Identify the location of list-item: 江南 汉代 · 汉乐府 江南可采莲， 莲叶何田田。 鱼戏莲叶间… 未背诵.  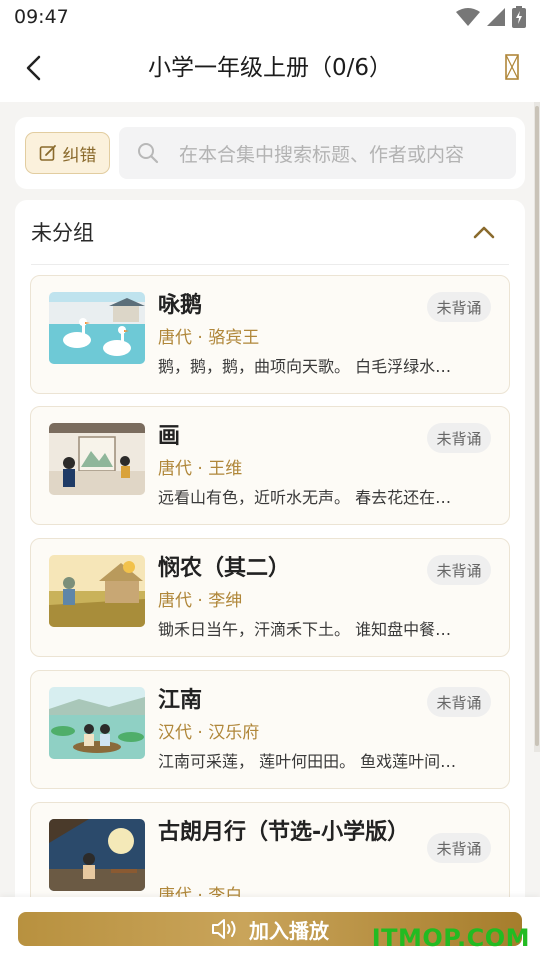
(270, 729).